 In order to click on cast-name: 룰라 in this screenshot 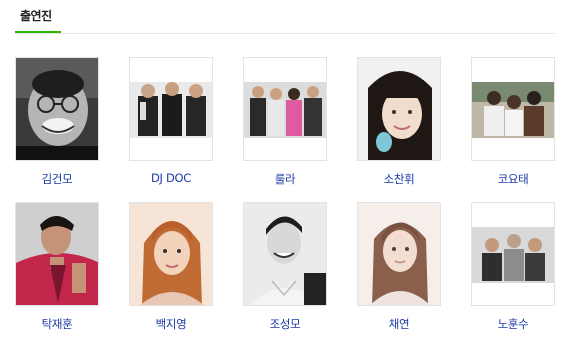, I will do `click(285, 179)`.